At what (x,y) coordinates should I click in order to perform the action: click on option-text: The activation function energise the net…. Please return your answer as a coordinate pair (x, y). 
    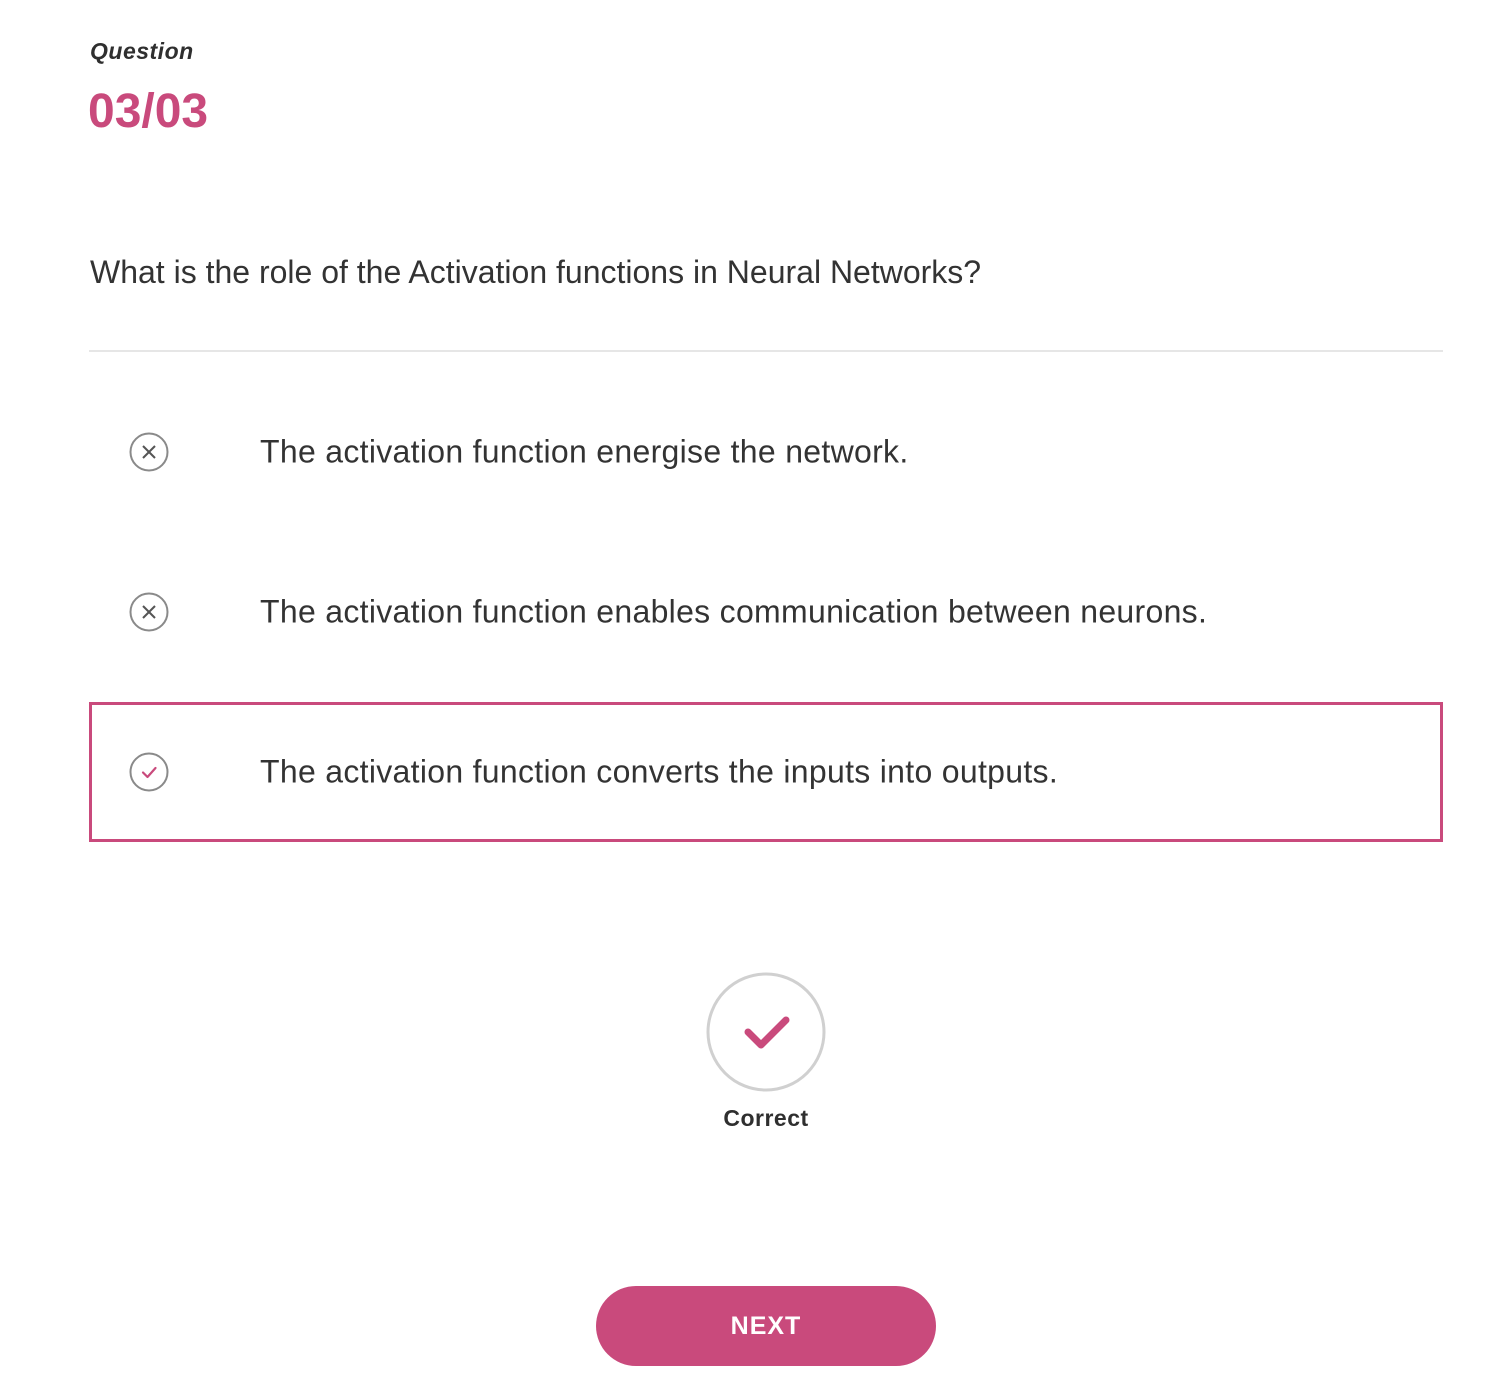
    Looking at the image, I should click on (584, 451).